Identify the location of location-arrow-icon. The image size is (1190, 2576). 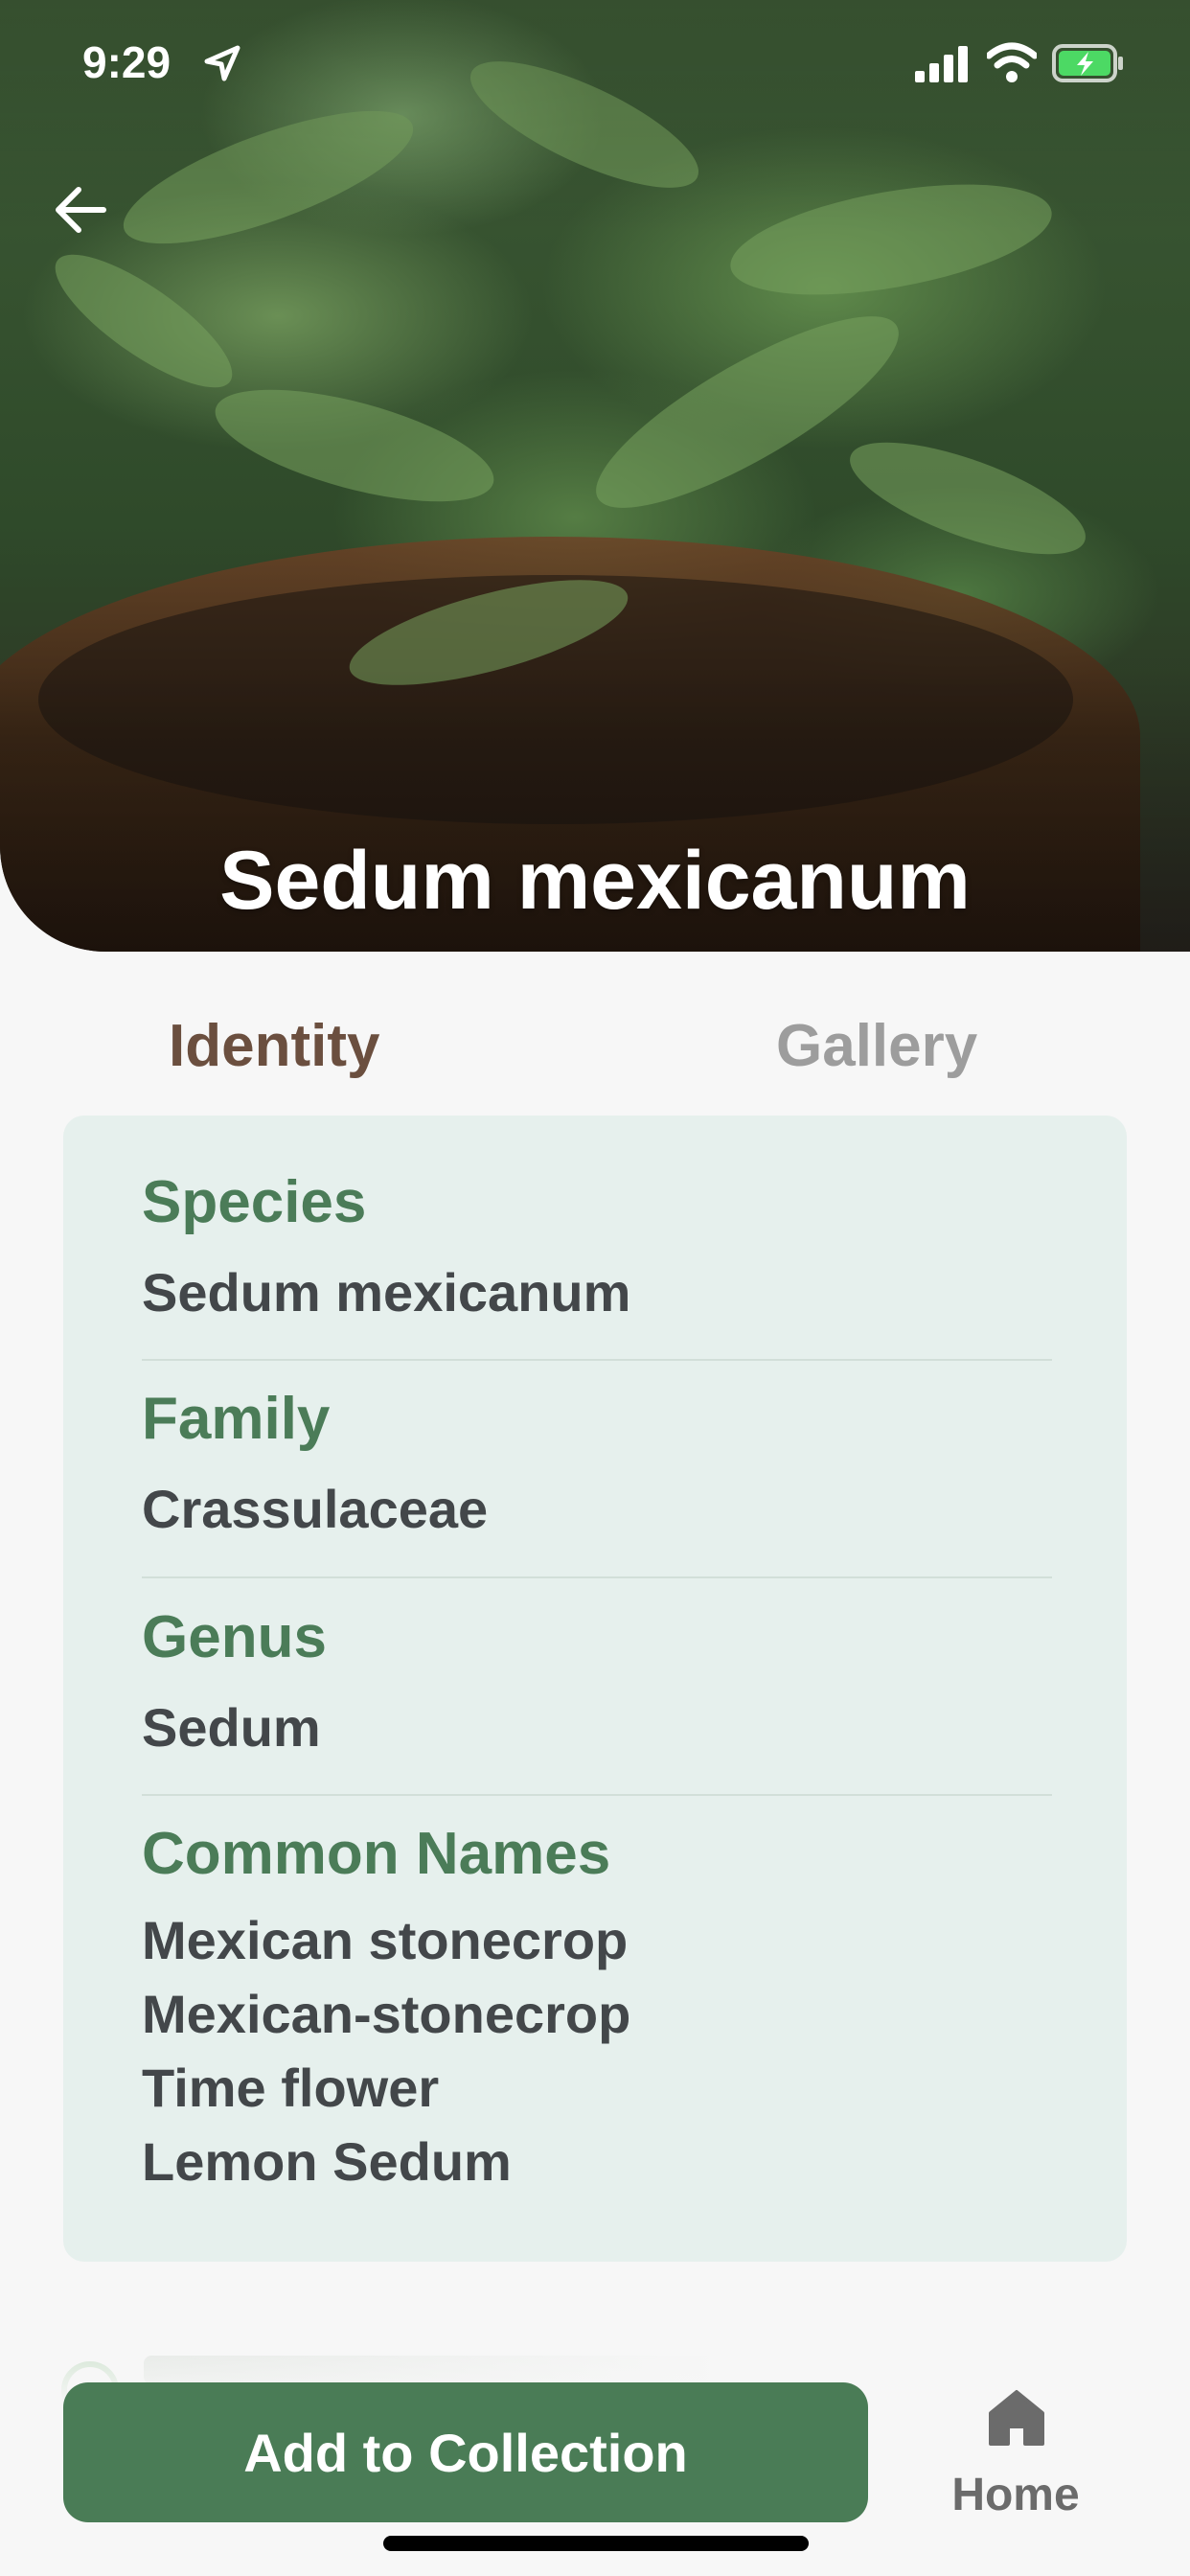
(222, 63).